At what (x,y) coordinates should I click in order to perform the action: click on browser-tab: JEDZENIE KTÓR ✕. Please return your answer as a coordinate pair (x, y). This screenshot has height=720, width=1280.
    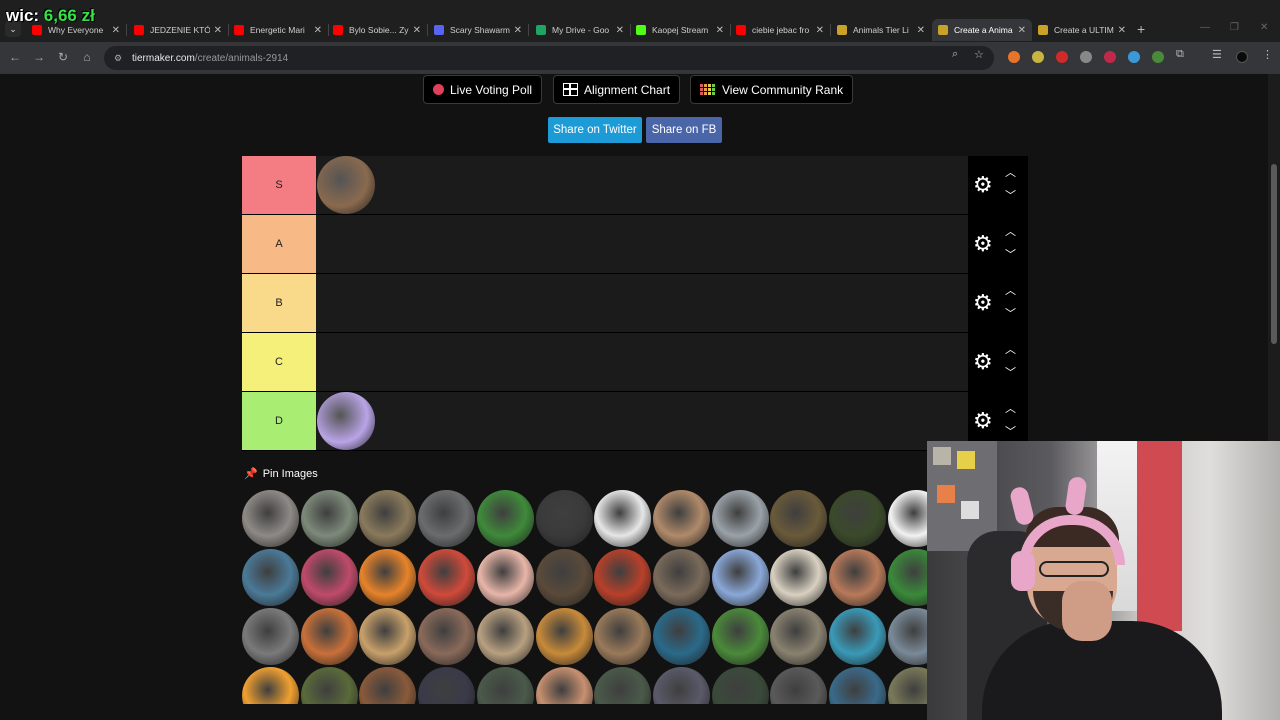
    Looking at the image, I should click on (178, 30).